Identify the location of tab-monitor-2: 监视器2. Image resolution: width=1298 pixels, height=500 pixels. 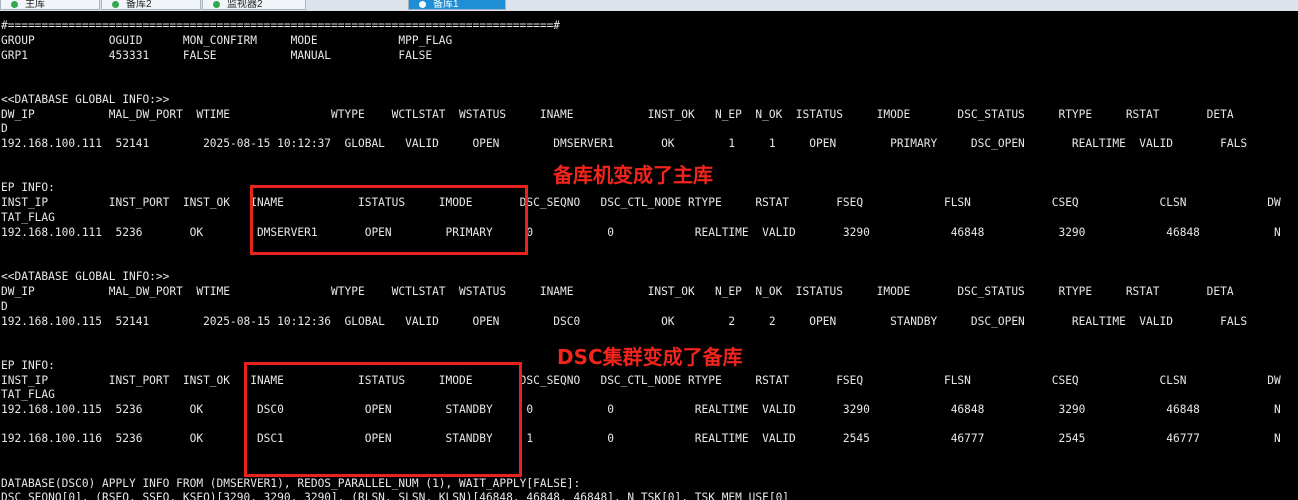
(254, 5).